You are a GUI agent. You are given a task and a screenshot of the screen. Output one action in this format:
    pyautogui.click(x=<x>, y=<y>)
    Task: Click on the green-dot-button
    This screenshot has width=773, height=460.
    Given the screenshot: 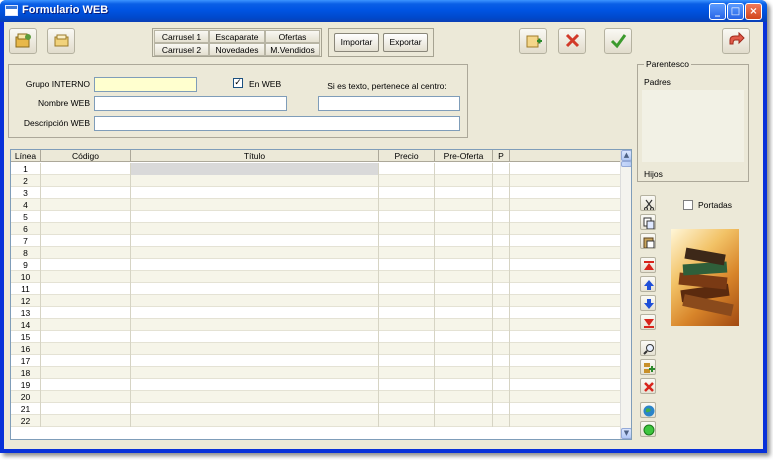 What is the action you would take?
    pyautogui.click(x=648, y=429)
    